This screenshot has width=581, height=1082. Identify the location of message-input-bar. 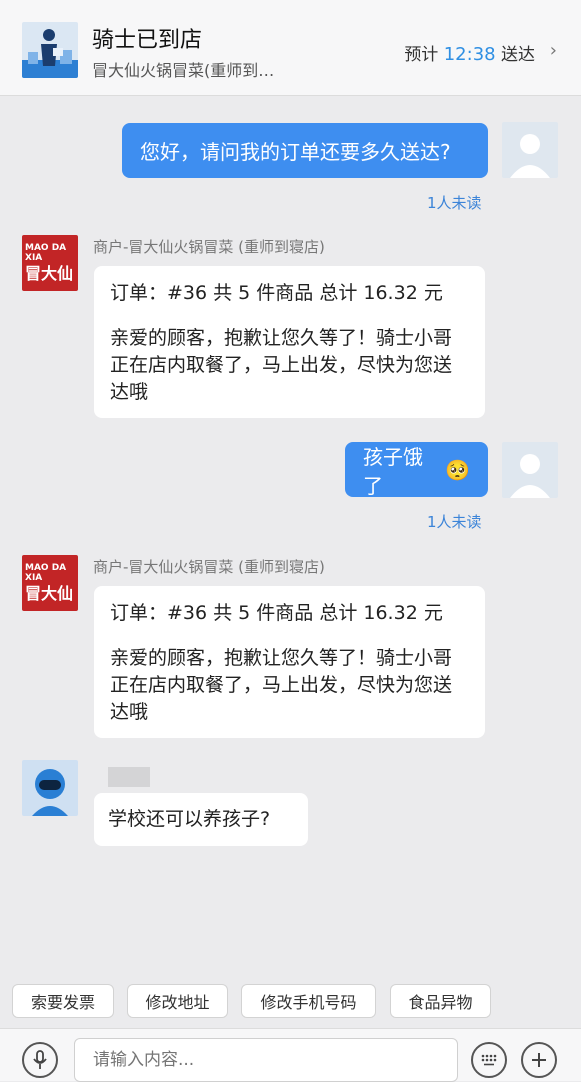
(290, 1055).